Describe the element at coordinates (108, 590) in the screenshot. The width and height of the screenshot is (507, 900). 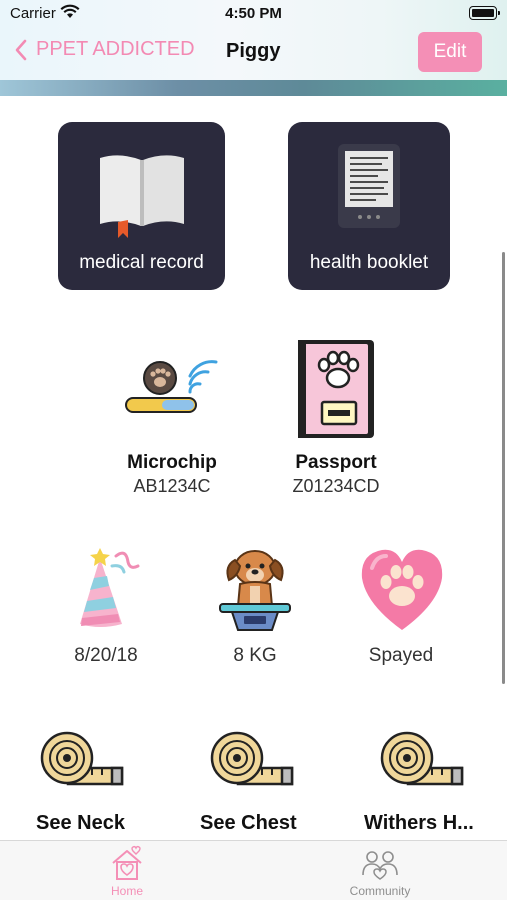
I see `party-hat-icon` at that location.